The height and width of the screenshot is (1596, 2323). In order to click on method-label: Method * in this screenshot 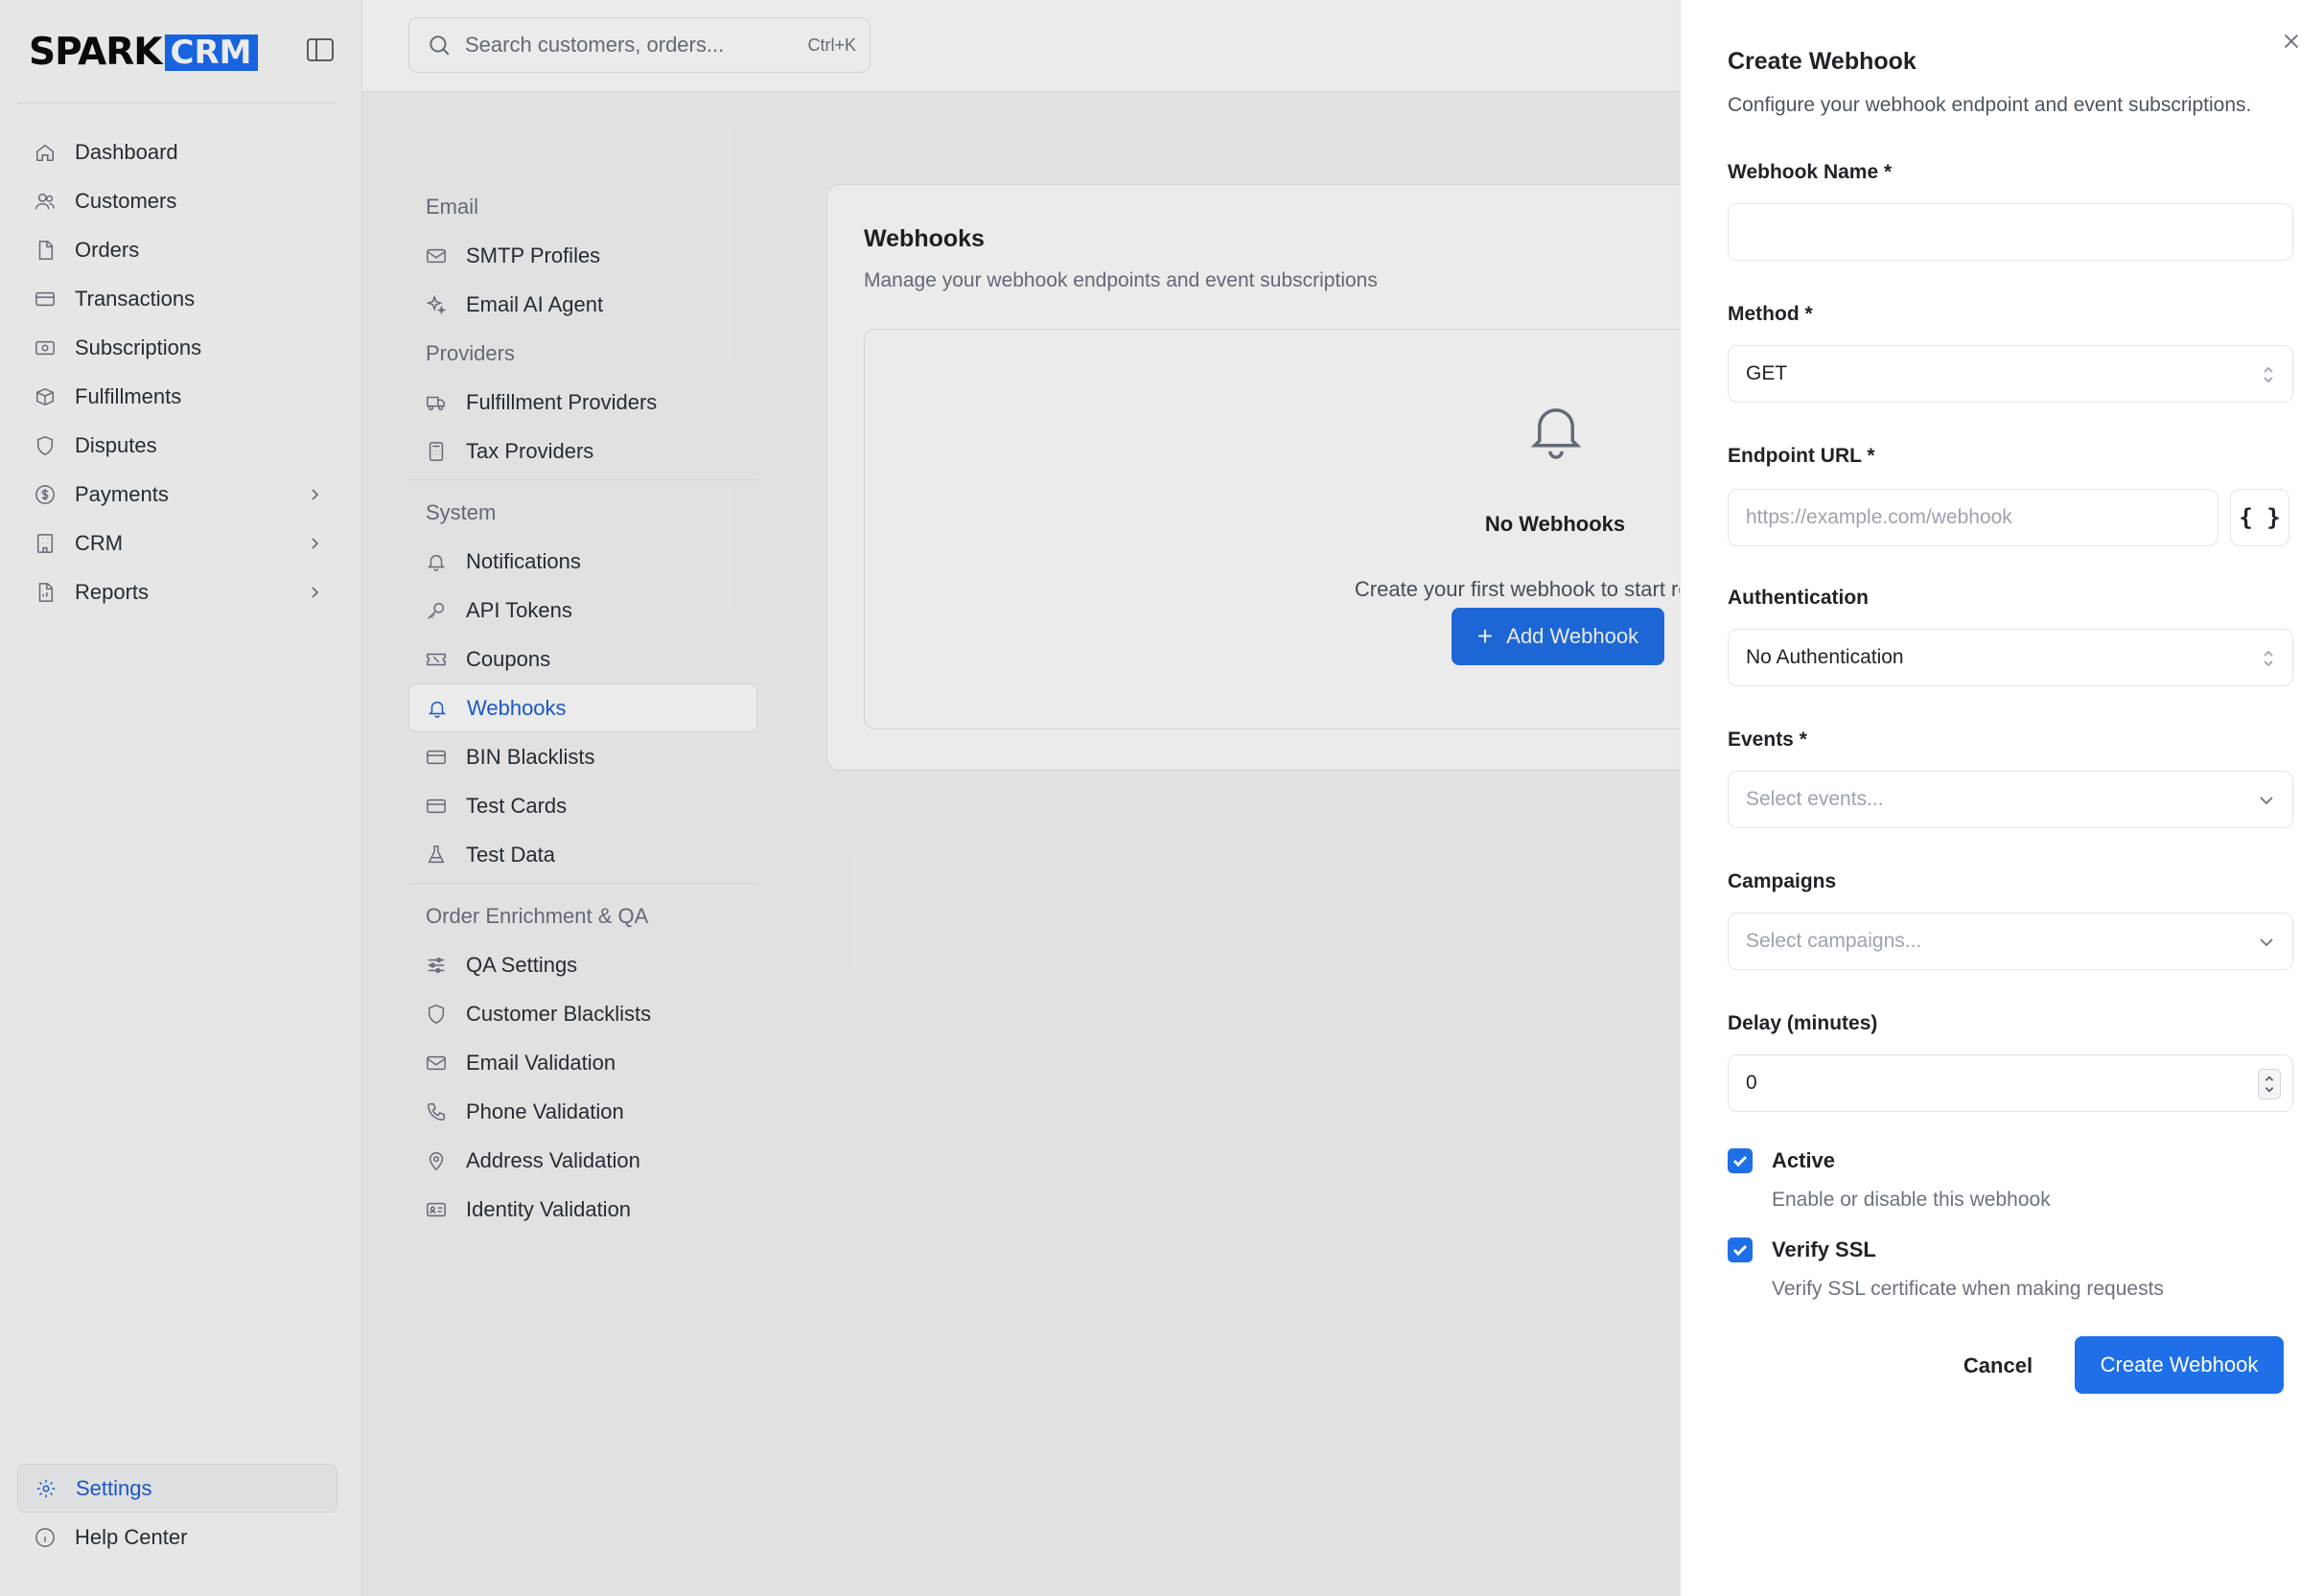, I will do `click(1771, 314)`.